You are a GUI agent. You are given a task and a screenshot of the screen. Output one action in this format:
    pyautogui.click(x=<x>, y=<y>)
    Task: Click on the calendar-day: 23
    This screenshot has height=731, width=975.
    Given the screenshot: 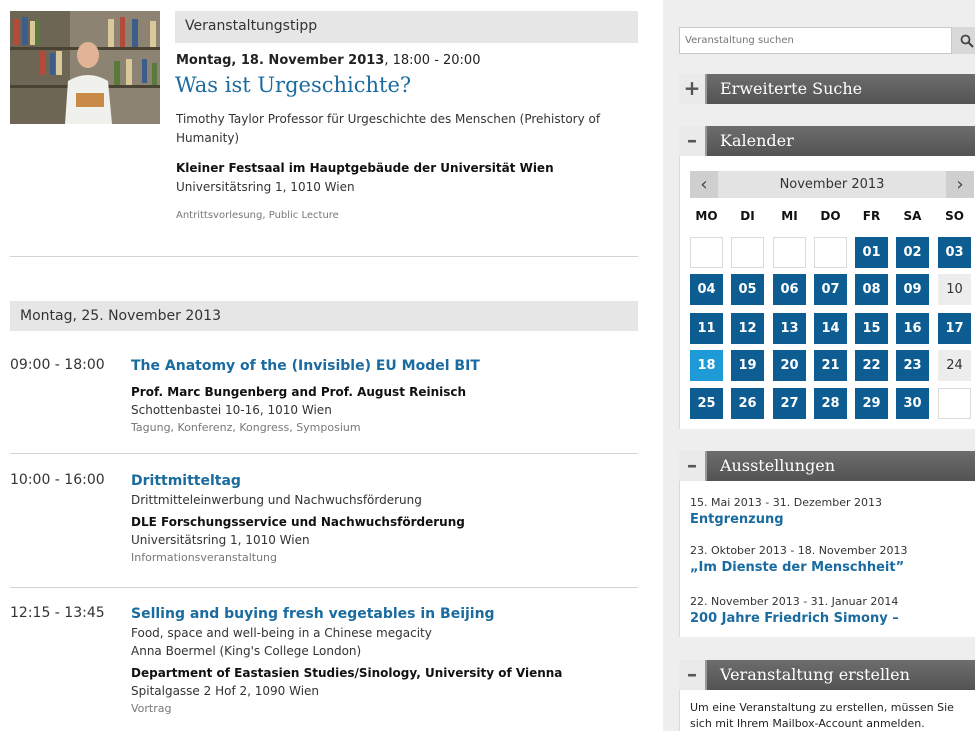 What is the action you would take?
    pyautogui.click(x=912, y=365)
    